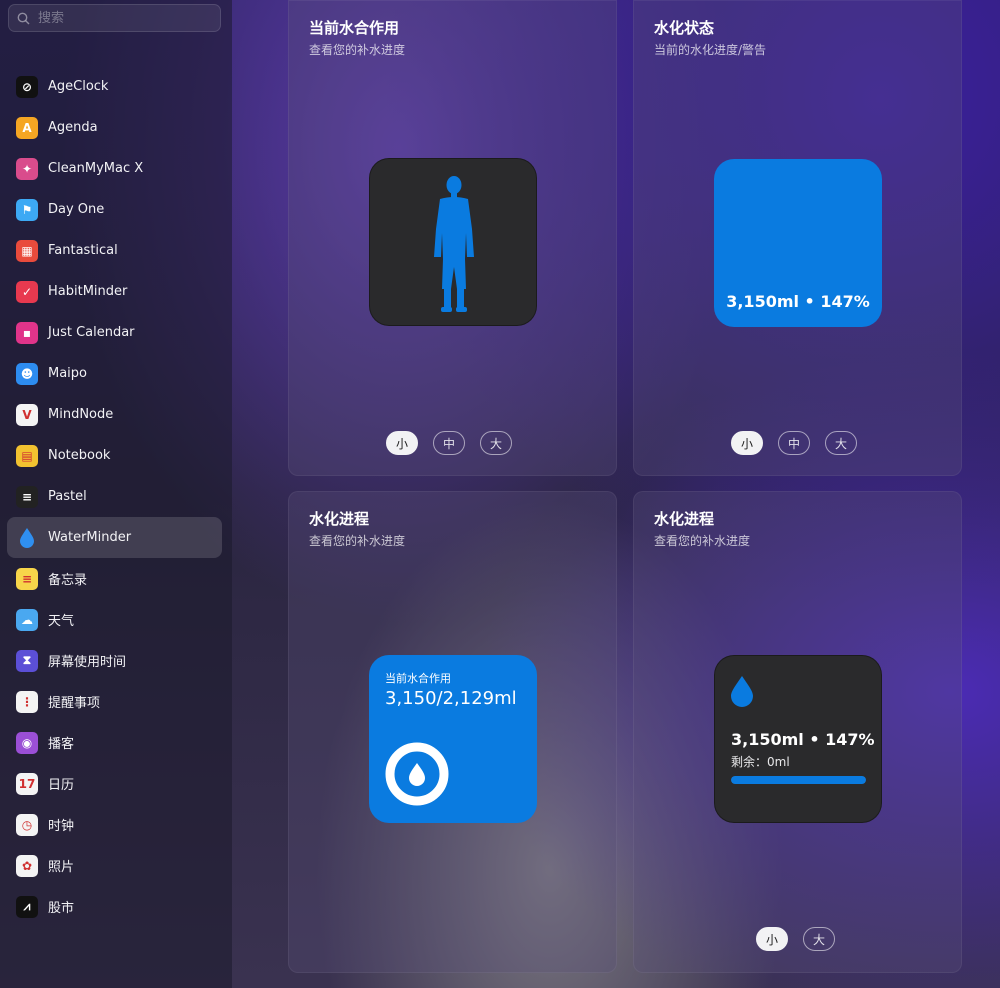 This screenshot has height=988, width=1000. I want to click on search-input, so click(123, 18).